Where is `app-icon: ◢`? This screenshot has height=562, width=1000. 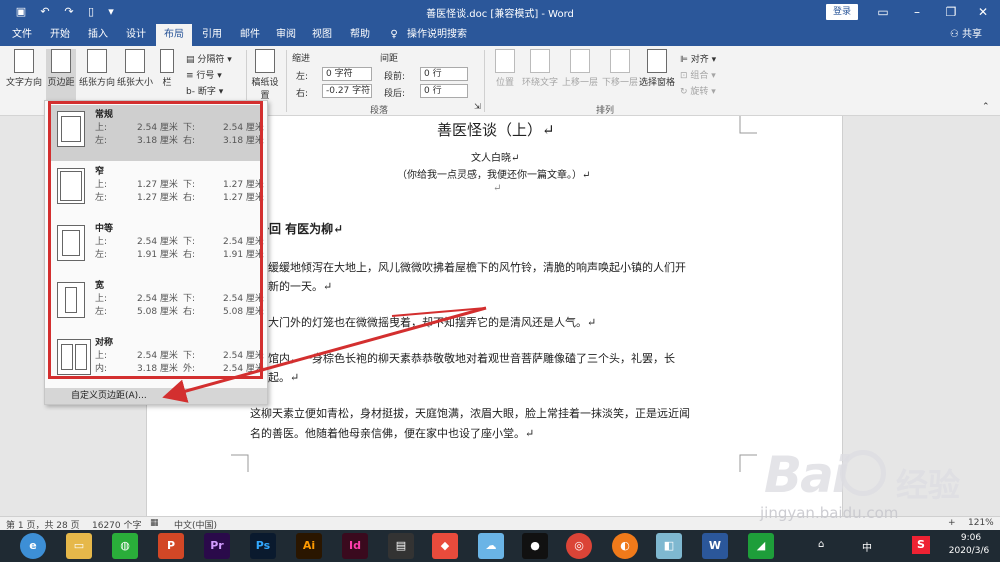 app-icon: ◢ is located at coordinates (761, 546).